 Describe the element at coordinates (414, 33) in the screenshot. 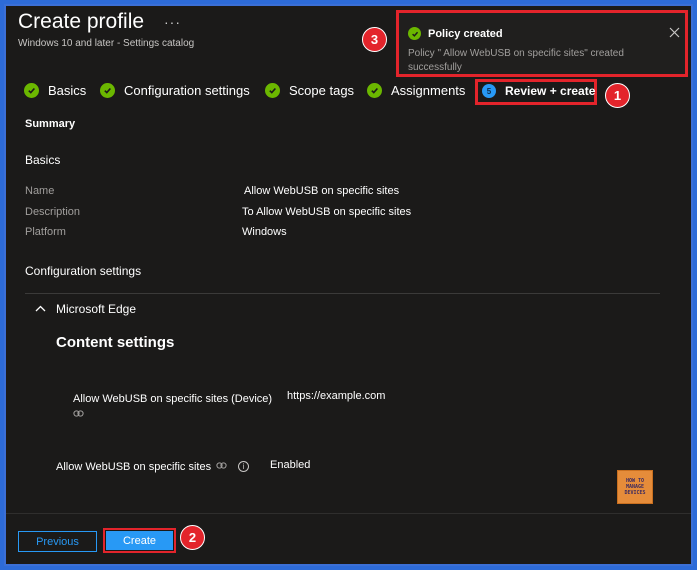

I see `success-check-icon` at that location.